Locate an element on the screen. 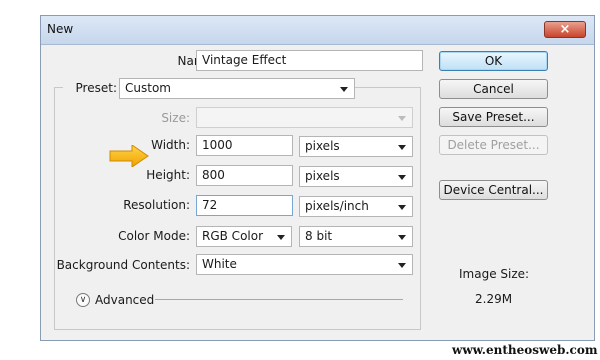 The width and height of the screenshot is (600, 360). width-unit-select: pixels is located at coordinates (356, 146).